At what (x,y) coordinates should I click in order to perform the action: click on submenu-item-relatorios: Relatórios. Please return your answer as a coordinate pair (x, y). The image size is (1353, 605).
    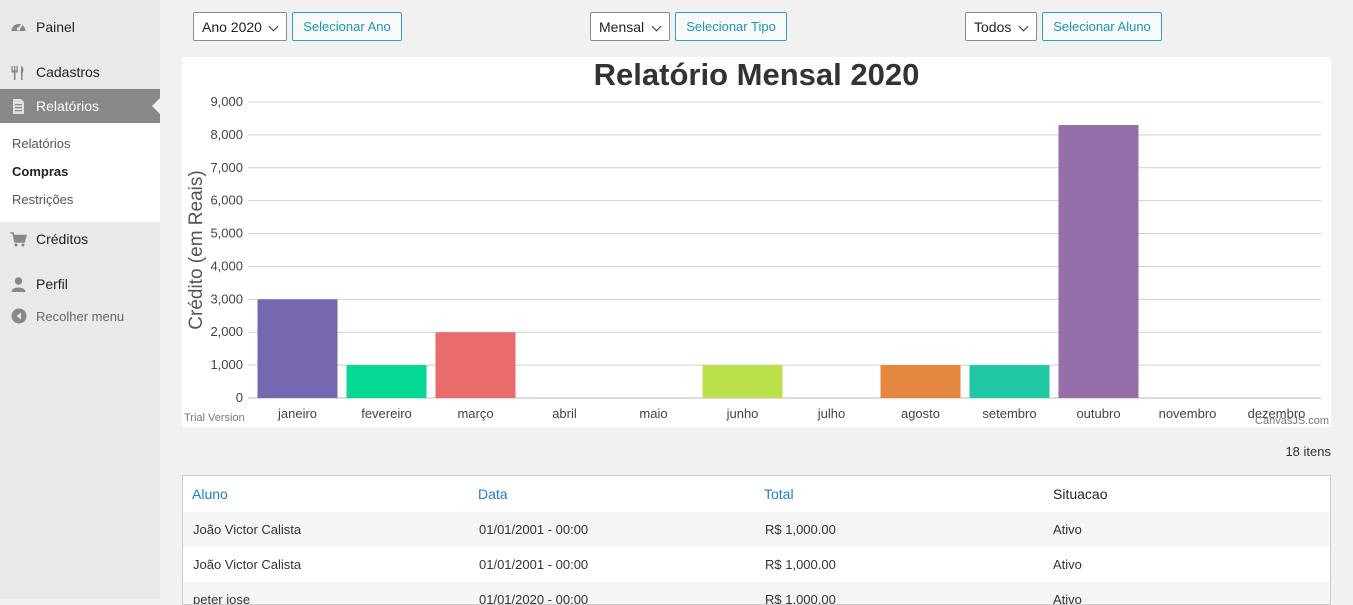
    Looking at the image, I should click on (41, 143).